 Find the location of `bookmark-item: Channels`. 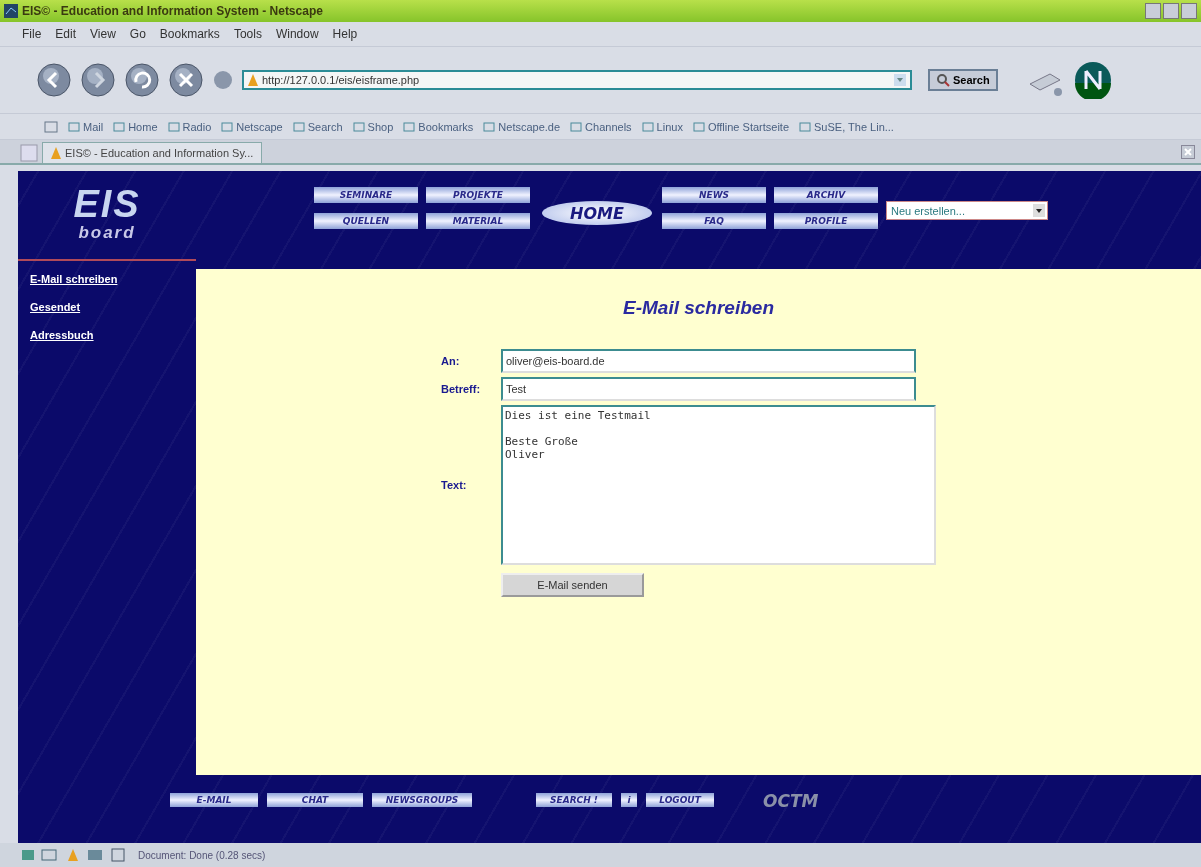

bookmark-item: Channels is located at coordinates (601, 126).